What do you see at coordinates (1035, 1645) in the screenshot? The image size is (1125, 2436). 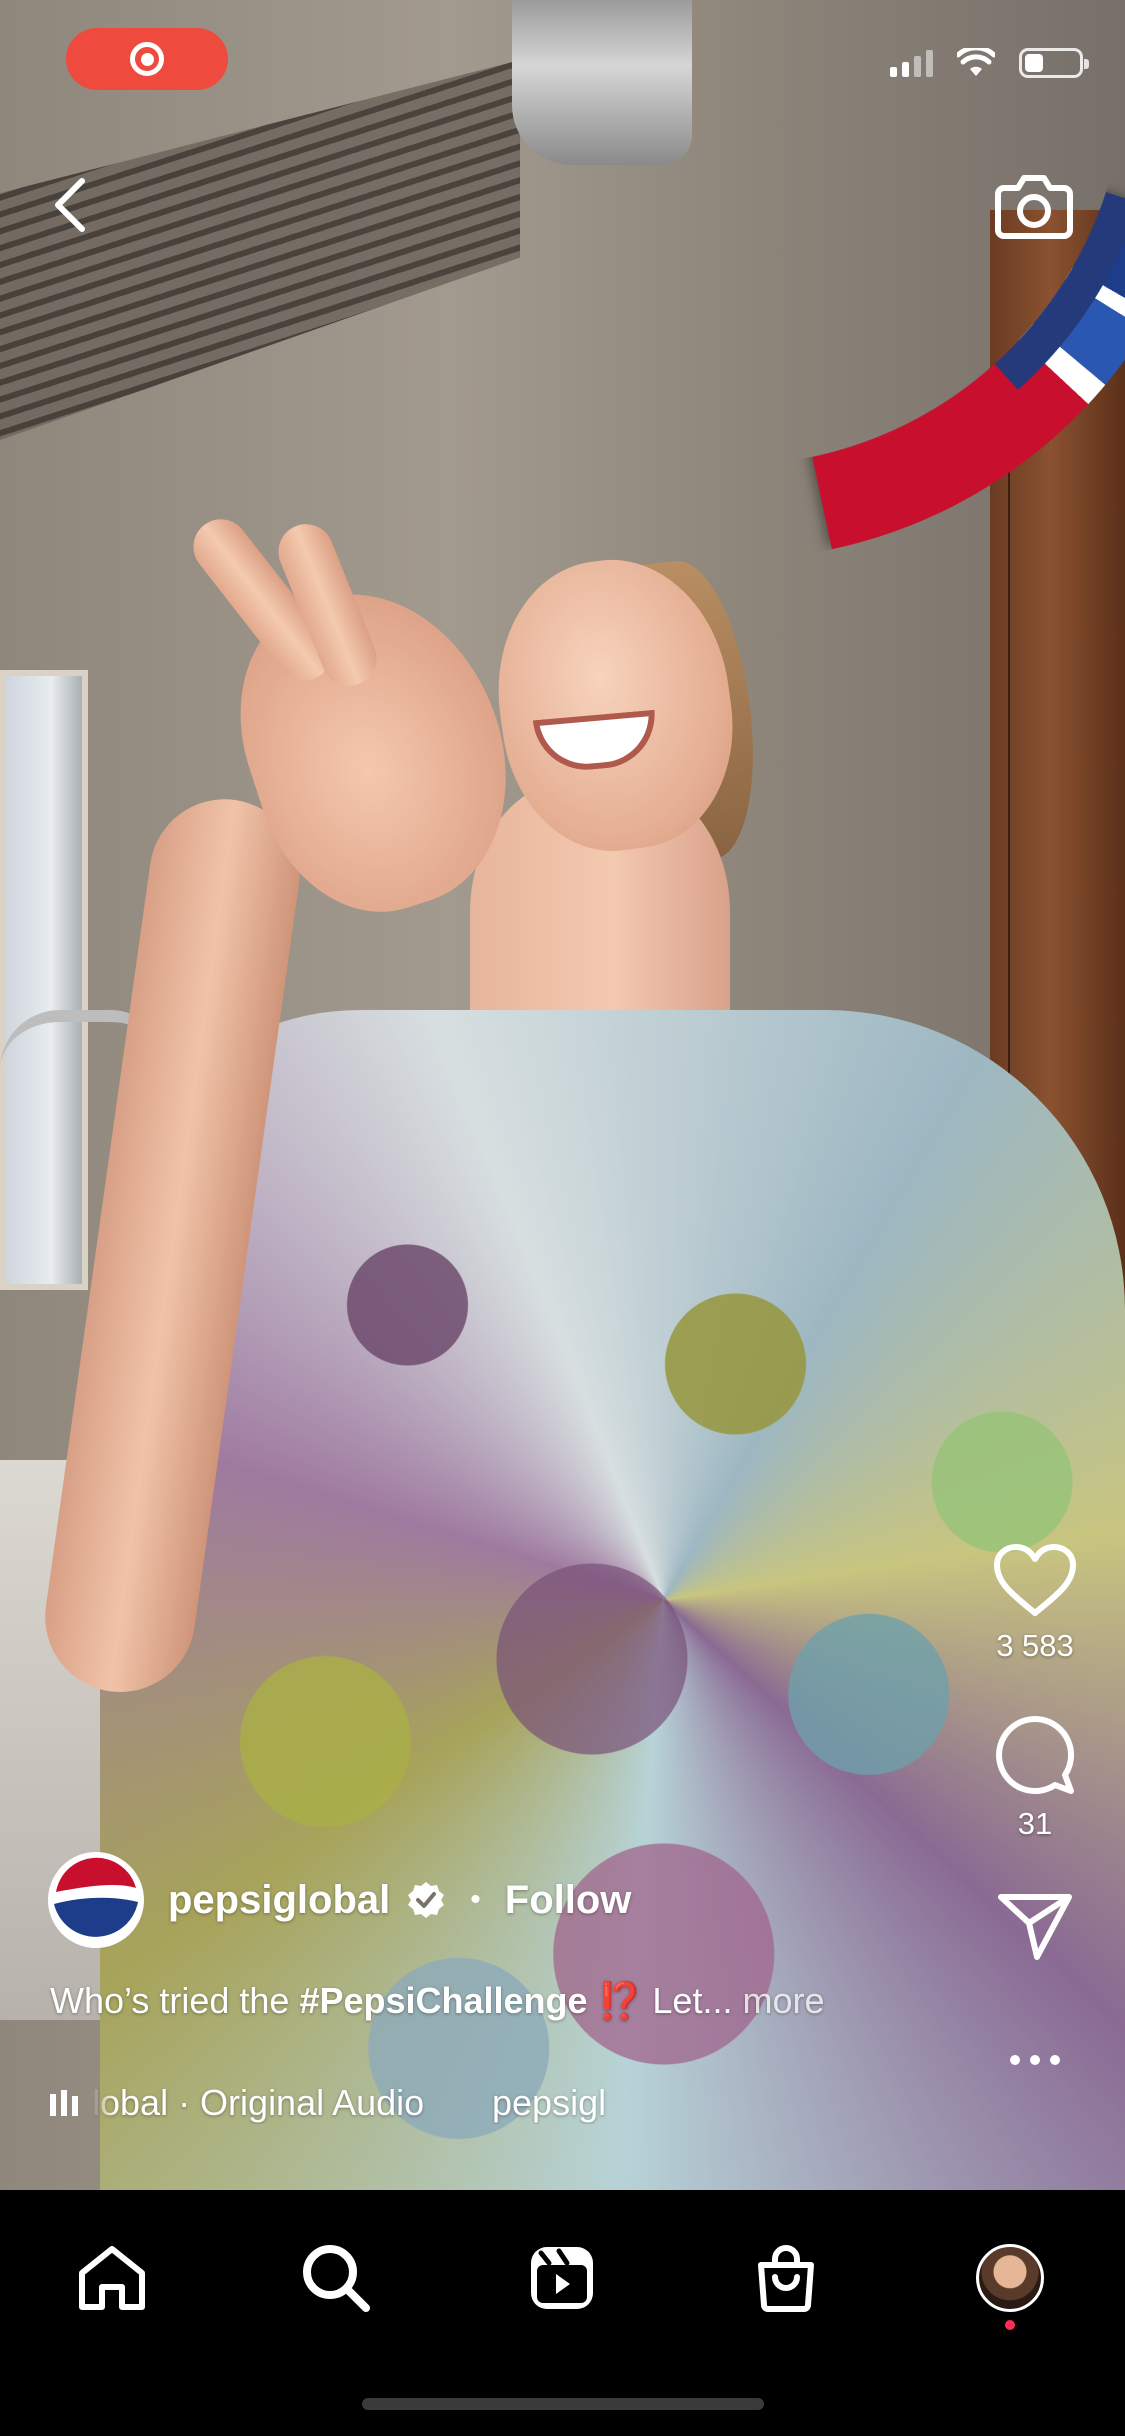 I see `like-count: 3 583` at bounding box center [1035, 1645].